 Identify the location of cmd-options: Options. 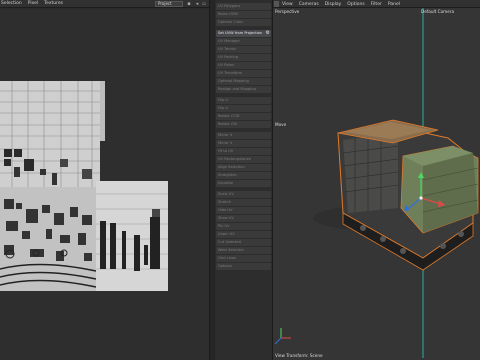
(243, 266).